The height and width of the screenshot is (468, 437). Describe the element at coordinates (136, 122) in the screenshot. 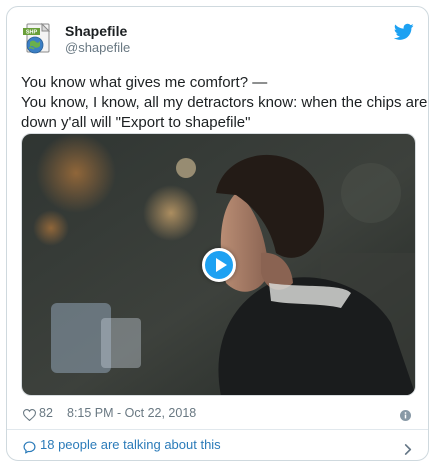

I see `tweet-text-line: down y'all will "Export to shapefile"` at that location.